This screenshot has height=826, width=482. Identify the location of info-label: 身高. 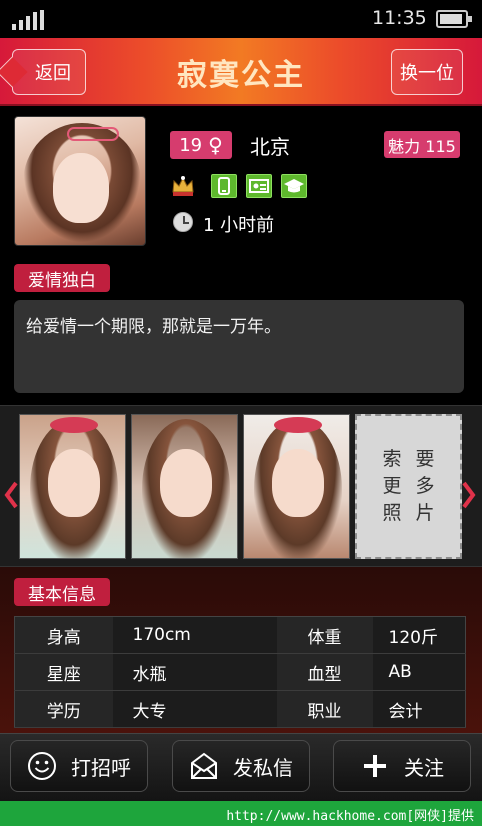
(63, 635).